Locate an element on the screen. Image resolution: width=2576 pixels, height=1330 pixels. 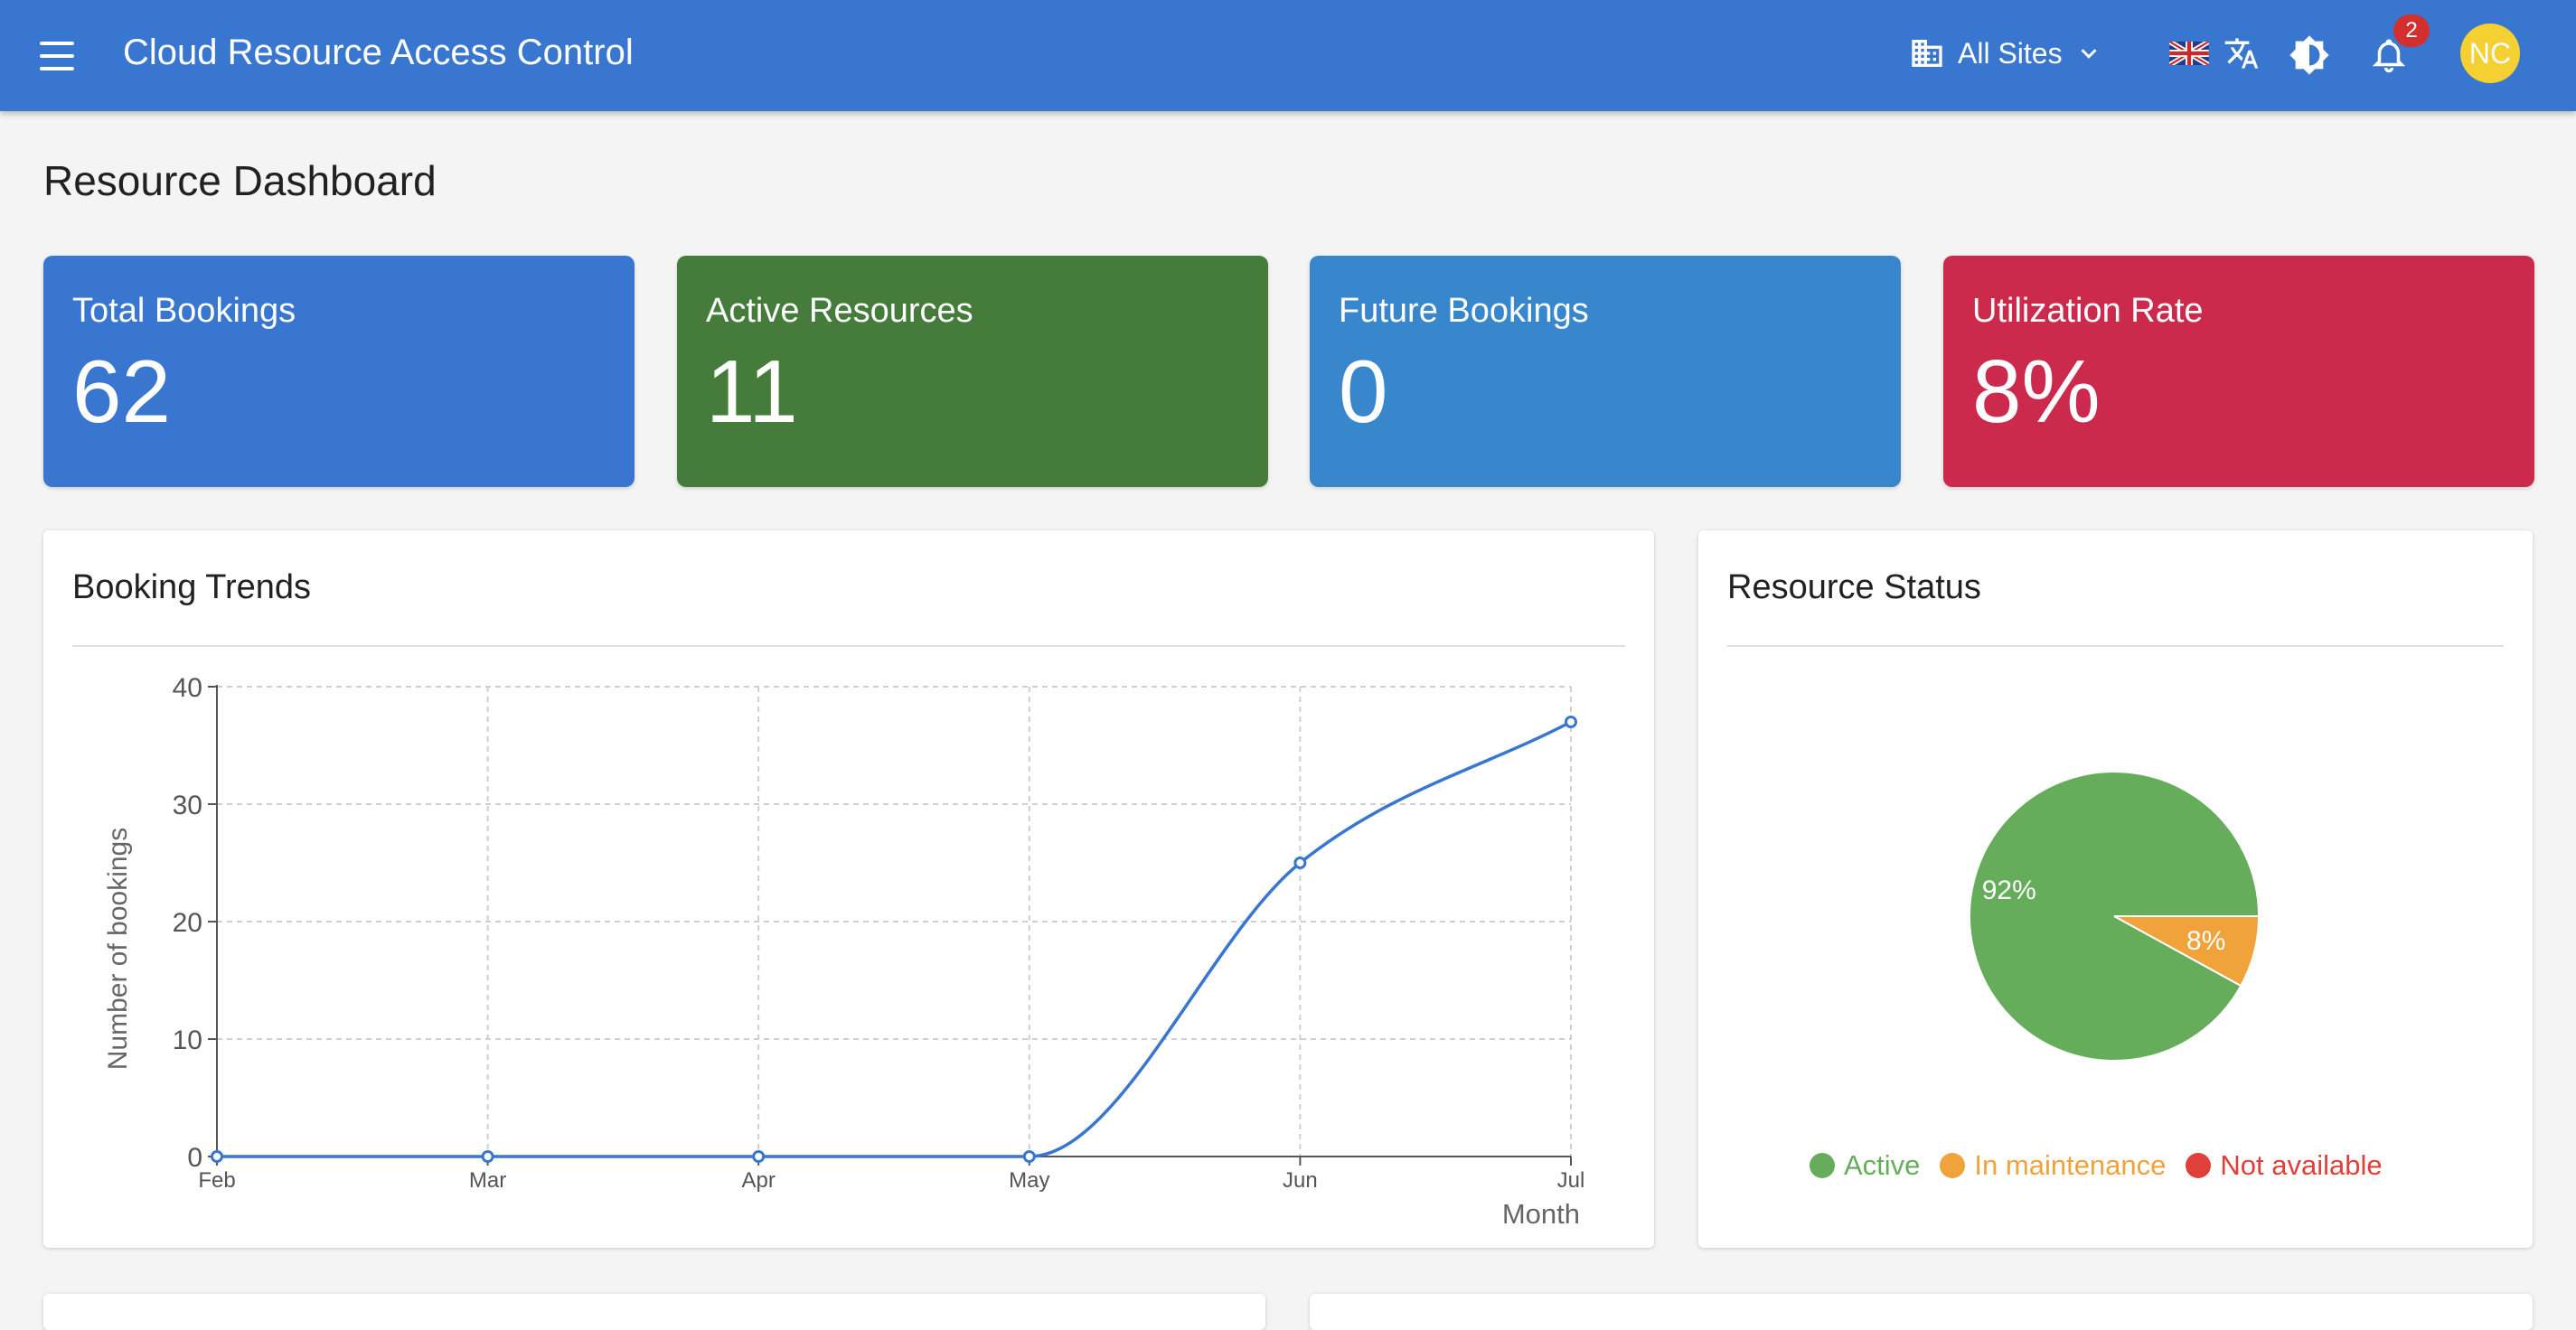
bottom-card-right is located at coordinates (1921, 1312).